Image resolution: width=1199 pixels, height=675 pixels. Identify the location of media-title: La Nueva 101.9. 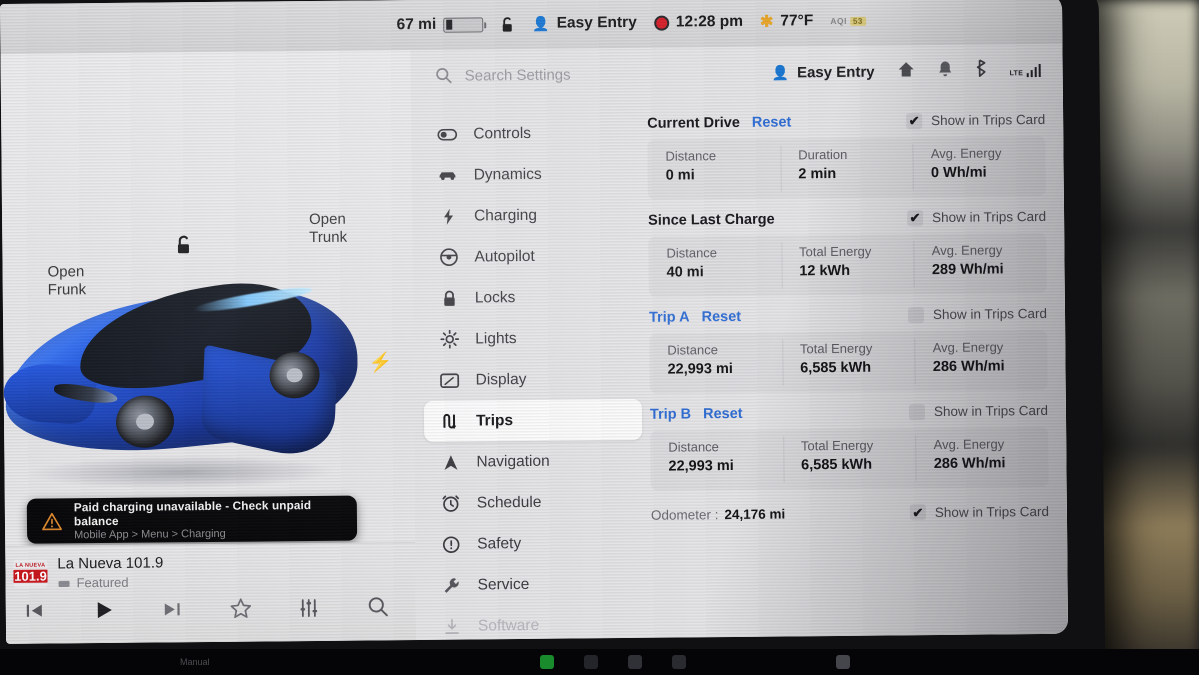
(110, 563).